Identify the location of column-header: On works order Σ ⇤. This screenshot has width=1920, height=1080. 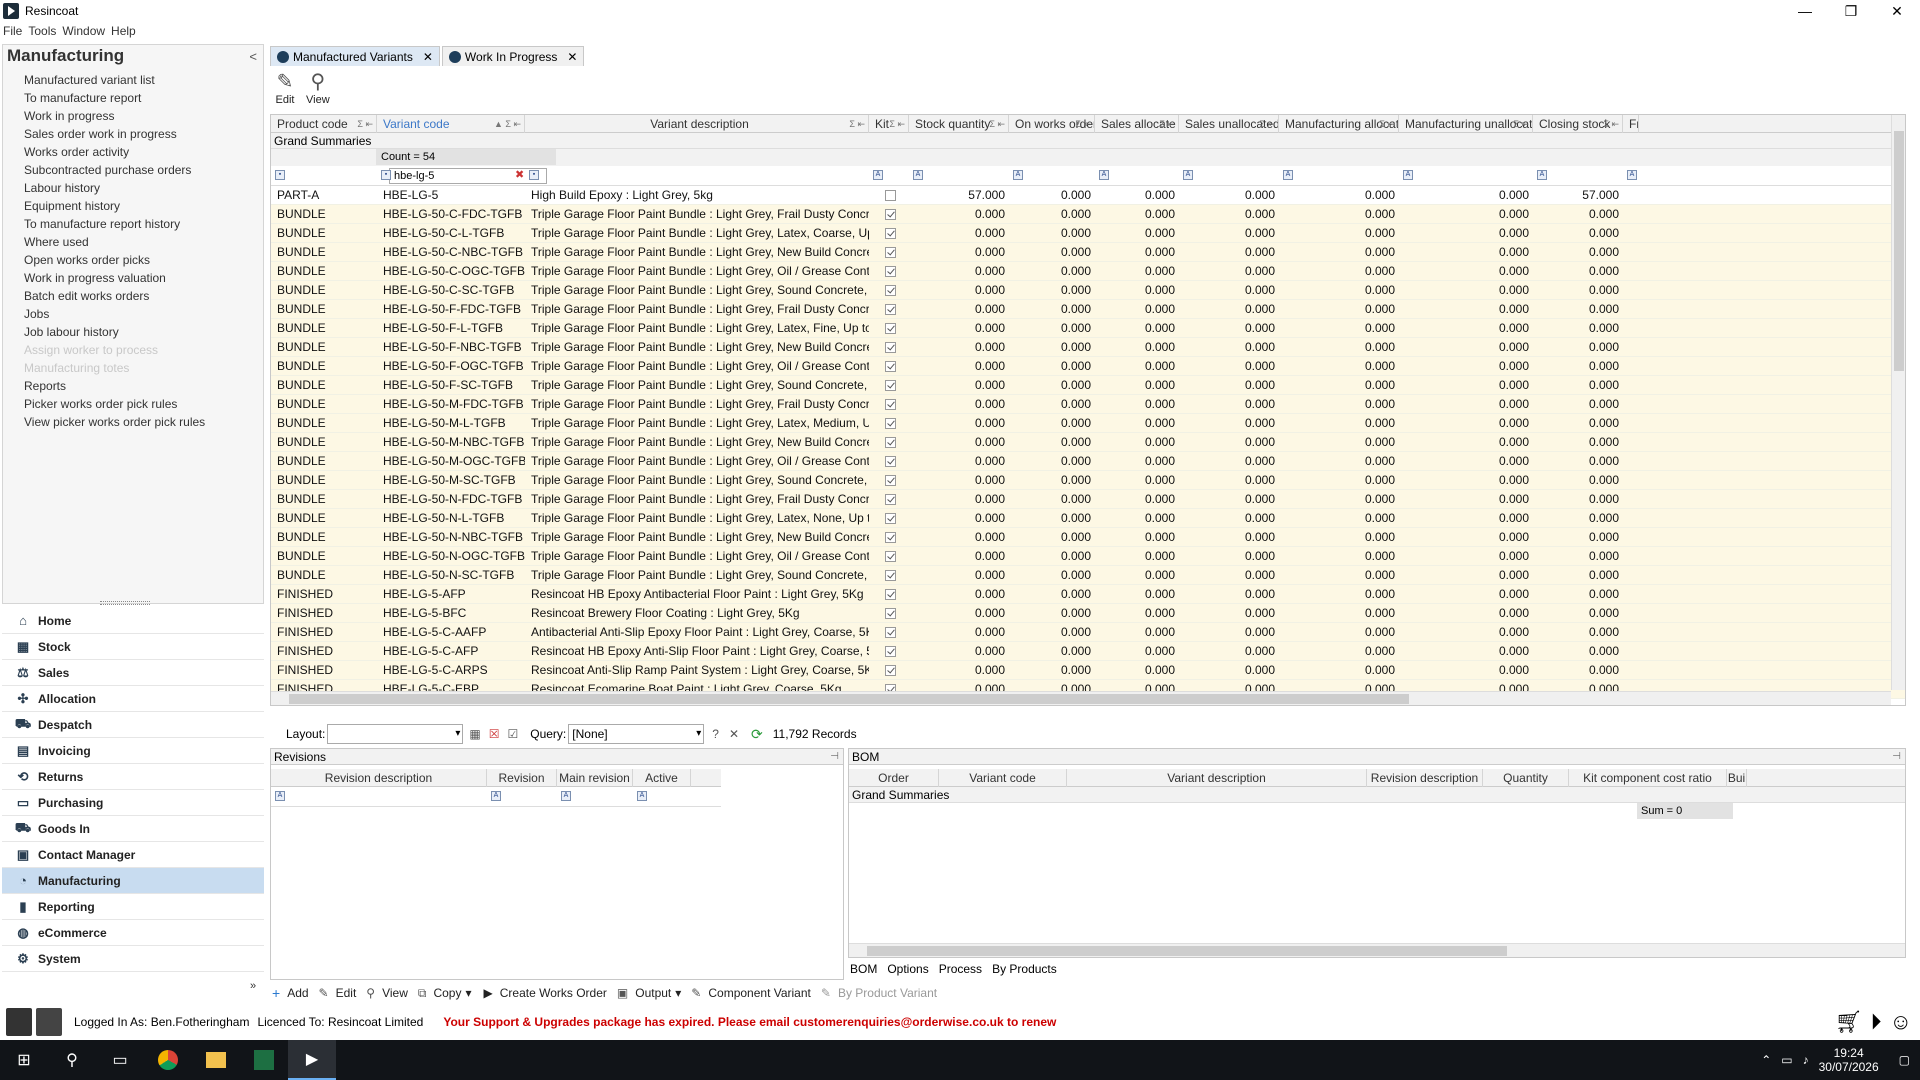
(1052, 124).